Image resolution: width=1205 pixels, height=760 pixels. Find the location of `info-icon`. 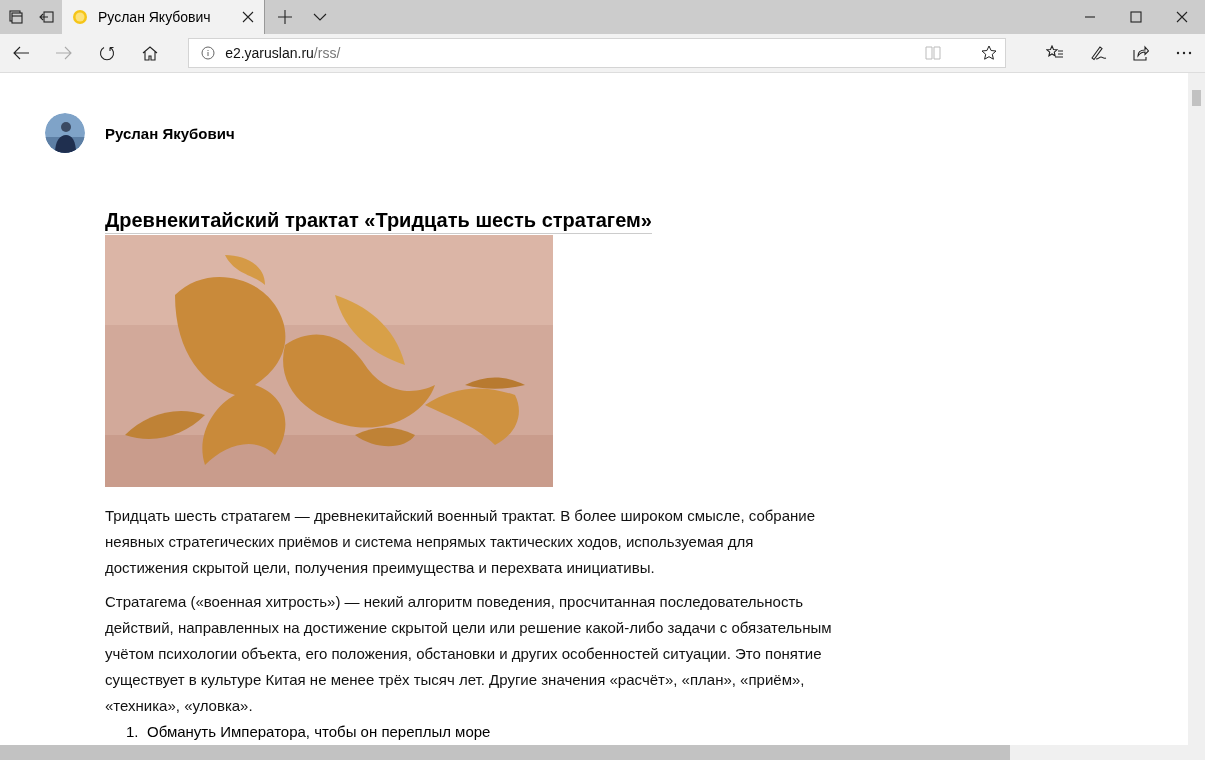

info-icon is located at coordinates (208, 53).